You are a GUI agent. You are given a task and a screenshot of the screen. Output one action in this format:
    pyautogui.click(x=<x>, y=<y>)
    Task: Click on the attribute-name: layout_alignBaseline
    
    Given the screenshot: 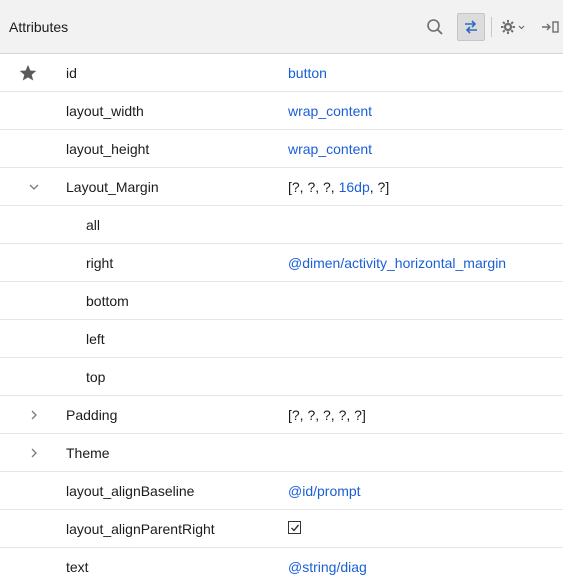 What is the action you would take?
    pyautogui.click(x=130, y=491)
    